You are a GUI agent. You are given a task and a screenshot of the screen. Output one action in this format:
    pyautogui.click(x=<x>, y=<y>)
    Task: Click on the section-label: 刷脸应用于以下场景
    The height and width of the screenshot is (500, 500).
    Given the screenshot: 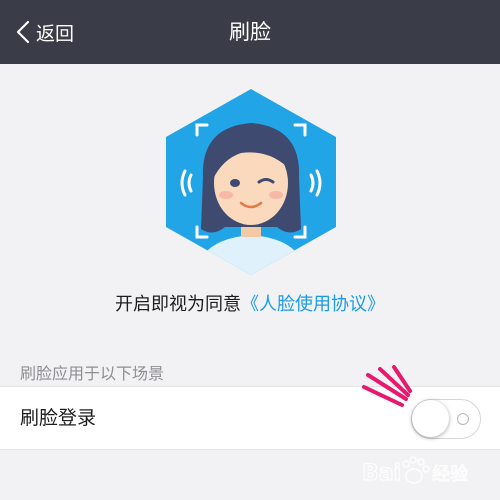 What is the action you would take?
    pyautogui.click(x=92, y=373)
    